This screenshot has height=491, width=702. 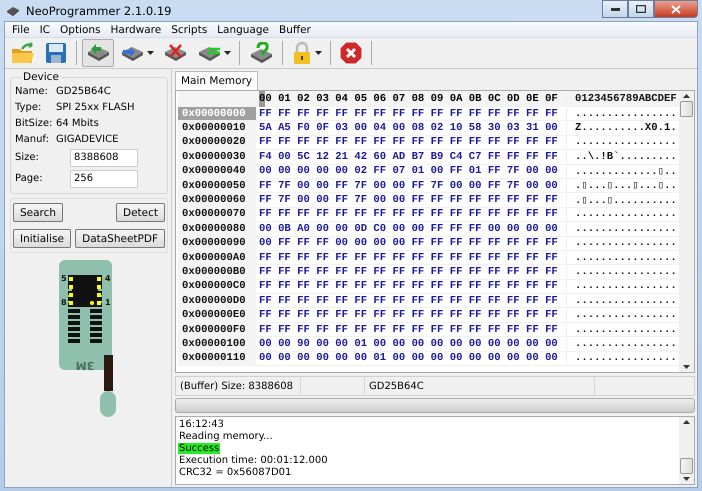 What do you see at coordinates (243, 30) in the screenshot?
I see `menu-item: Language` at bounding box center [243, 30].